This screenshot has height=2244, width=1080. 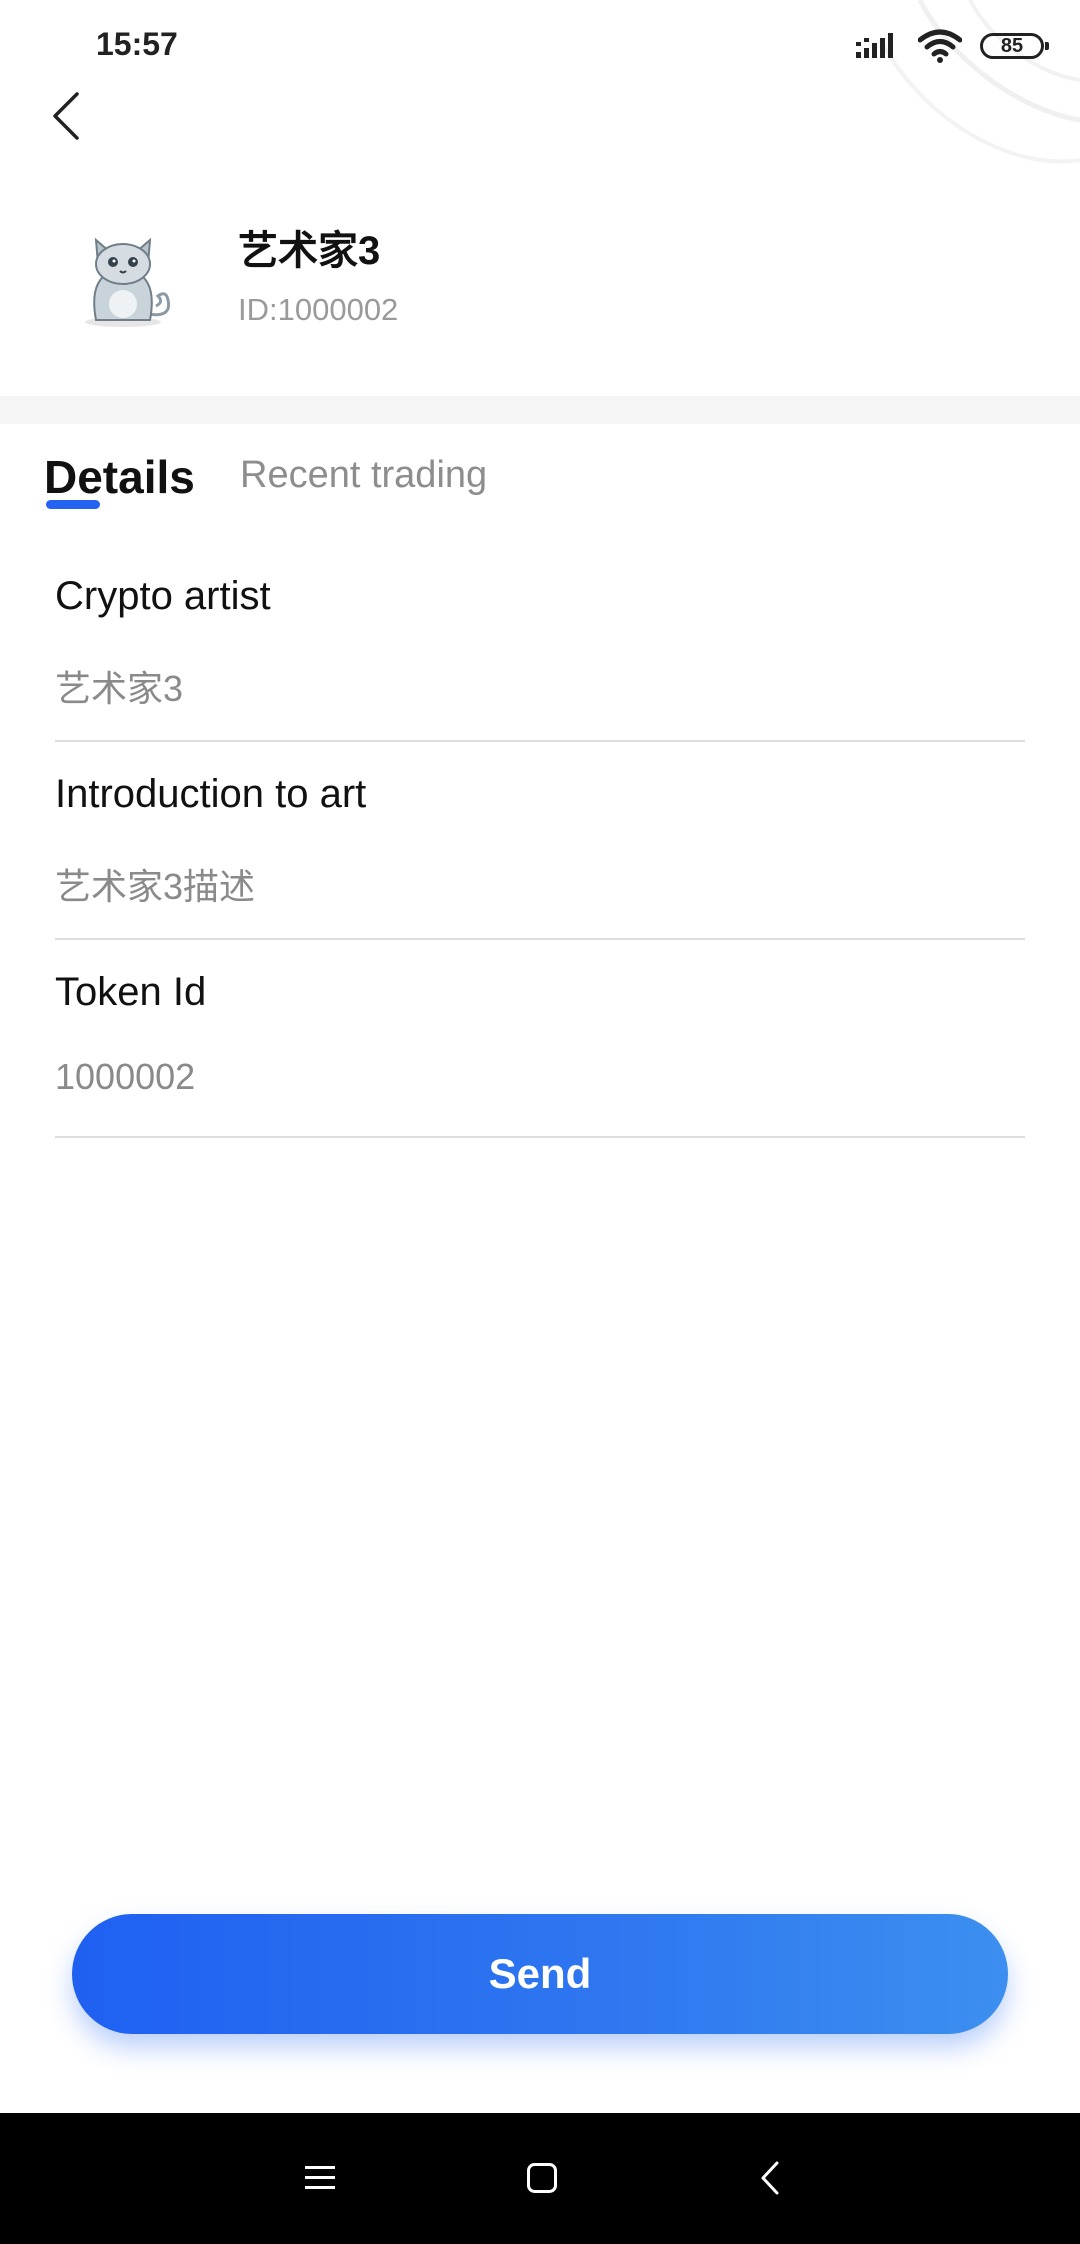 I want to click on back-triangle-icon, so click(x=770, y=2178).